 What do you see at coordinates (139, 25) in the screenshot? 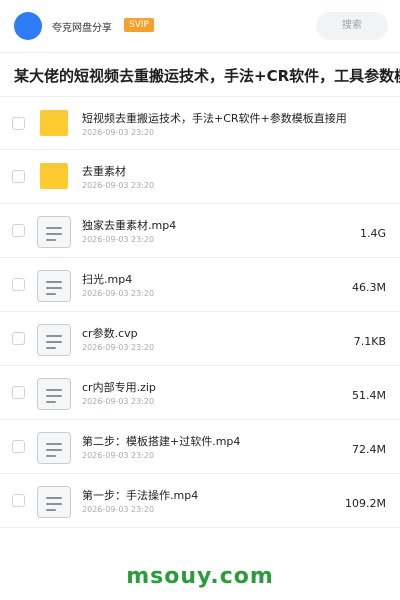
I see `svip-badge: SVIP` at bounding box center [139, 25].